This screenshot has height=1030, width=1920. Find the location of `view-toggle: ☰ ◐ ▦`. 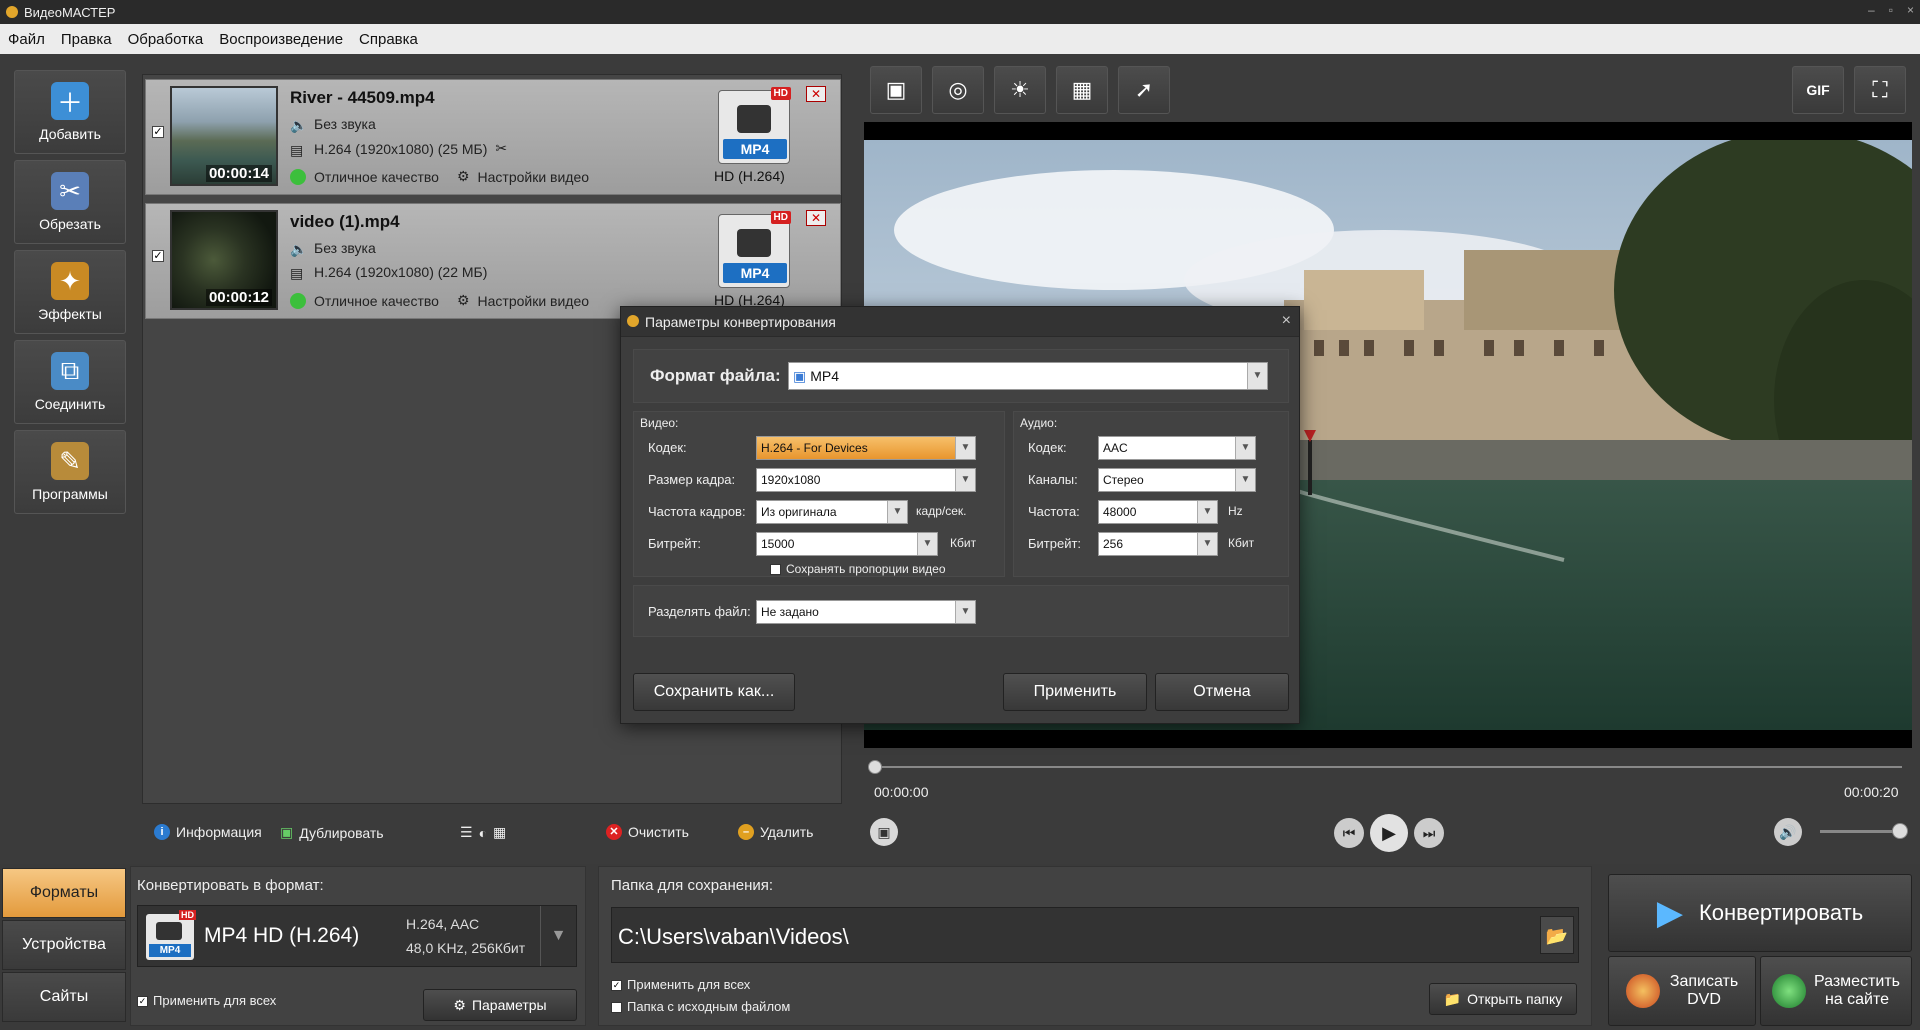

view-toggle: ☰ ◐ ▦ is located at coordinates (483, 832).